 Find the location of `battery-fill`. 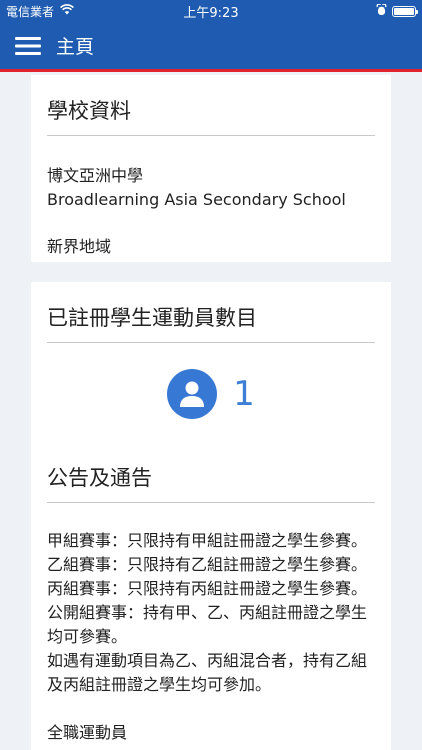

battery-fill is located at coordinates (404, 11).